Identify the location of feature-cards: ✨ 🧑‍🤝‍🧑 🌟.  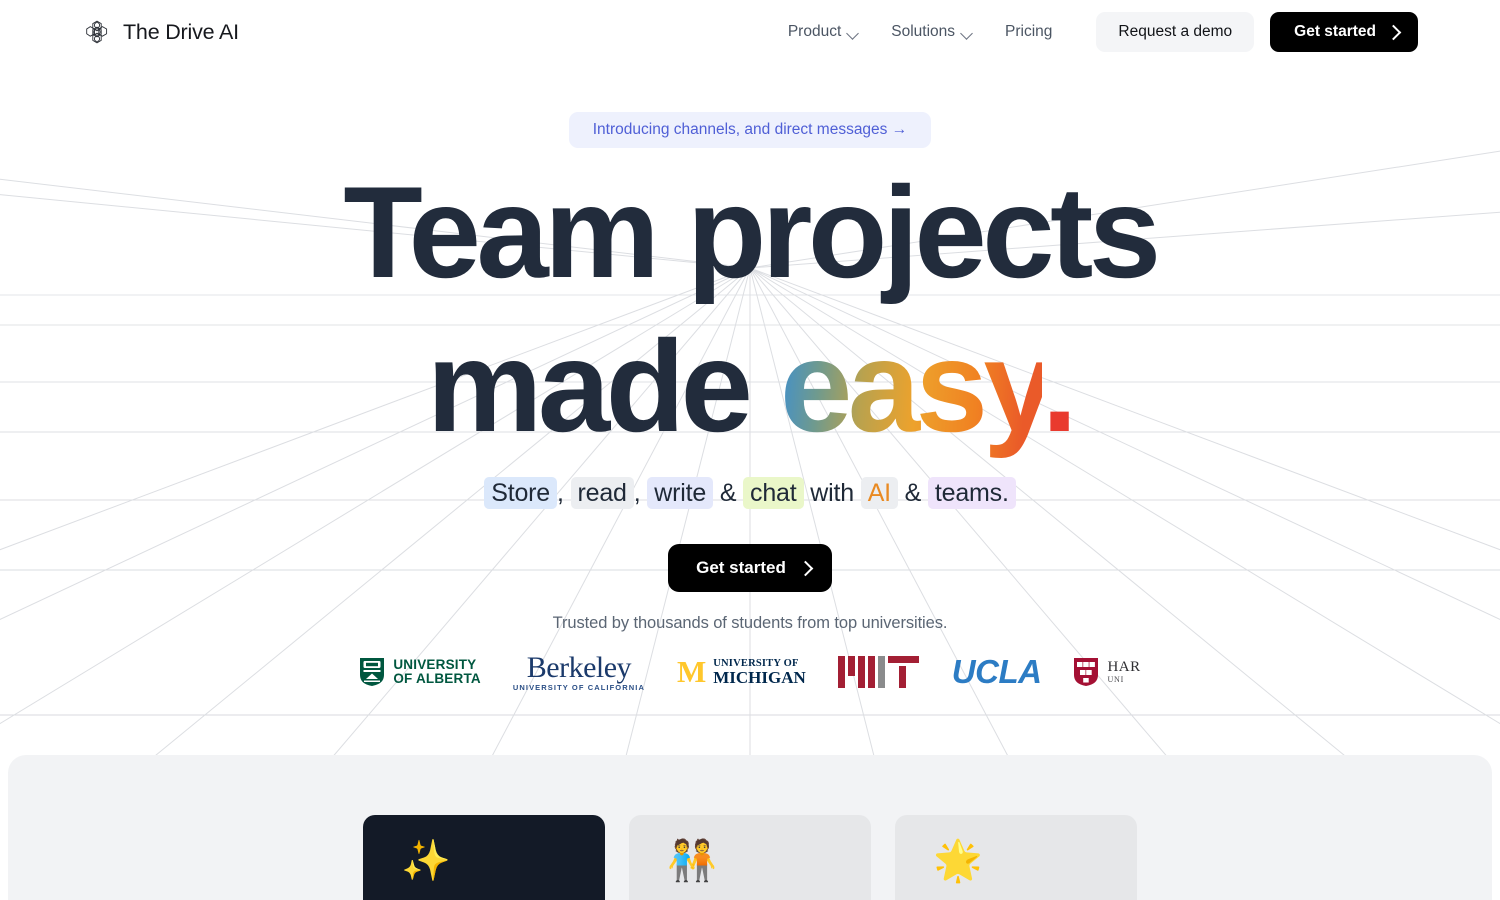
(750, 857).